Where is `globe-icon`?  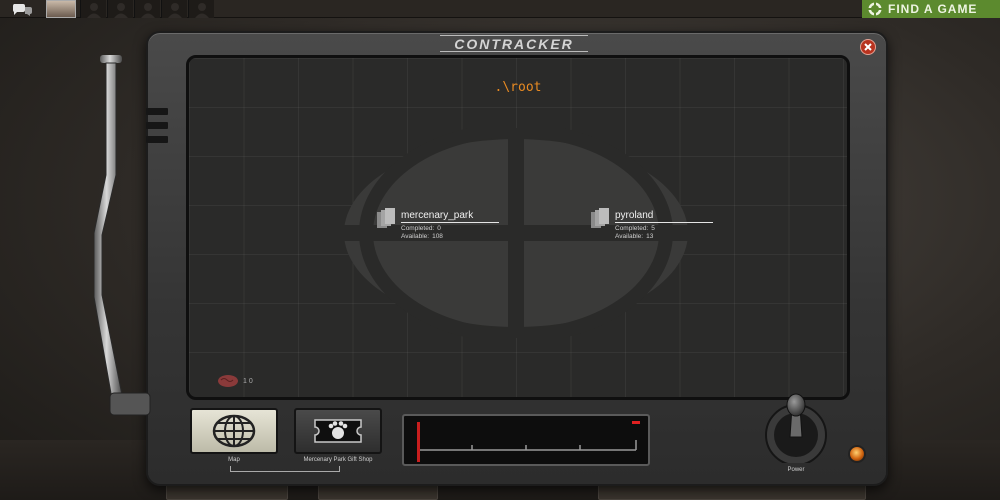
globe-icon is located at coordinates (234, 431).